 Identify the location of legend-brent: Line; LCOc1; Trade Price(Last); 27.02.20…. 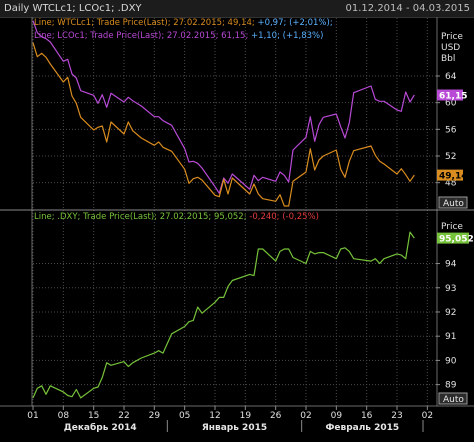
(178, 36).